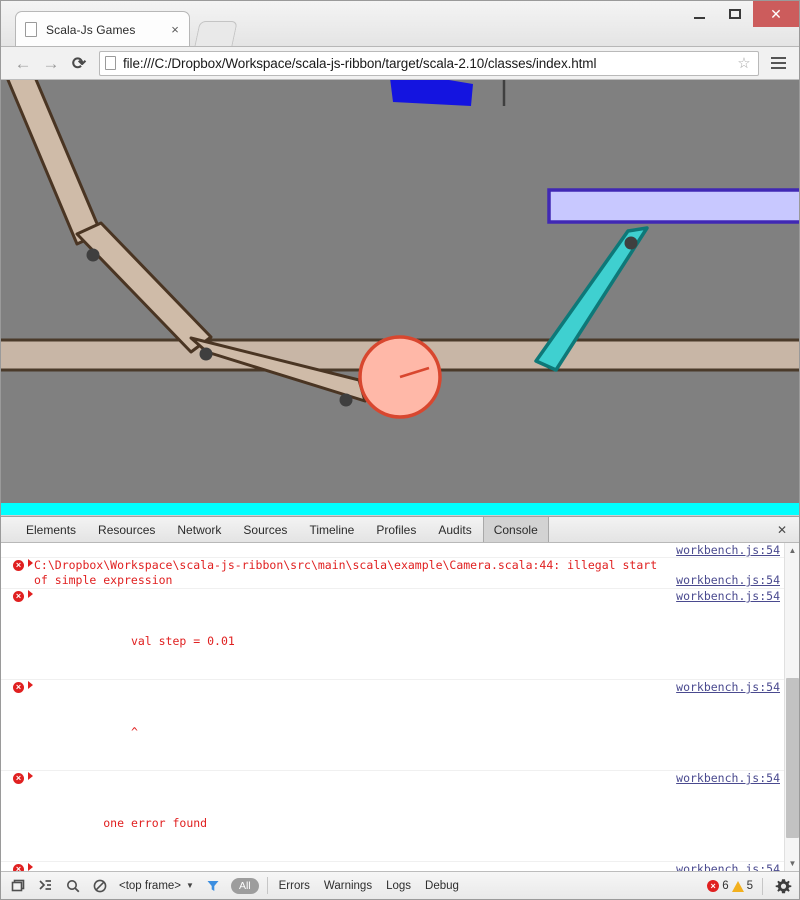 This screenshot has width=800, height=900. What do you see at coordinates (400, 509) in the screenshot?
I see `canvas-bottom-bar` at bounding box center [400, 509].